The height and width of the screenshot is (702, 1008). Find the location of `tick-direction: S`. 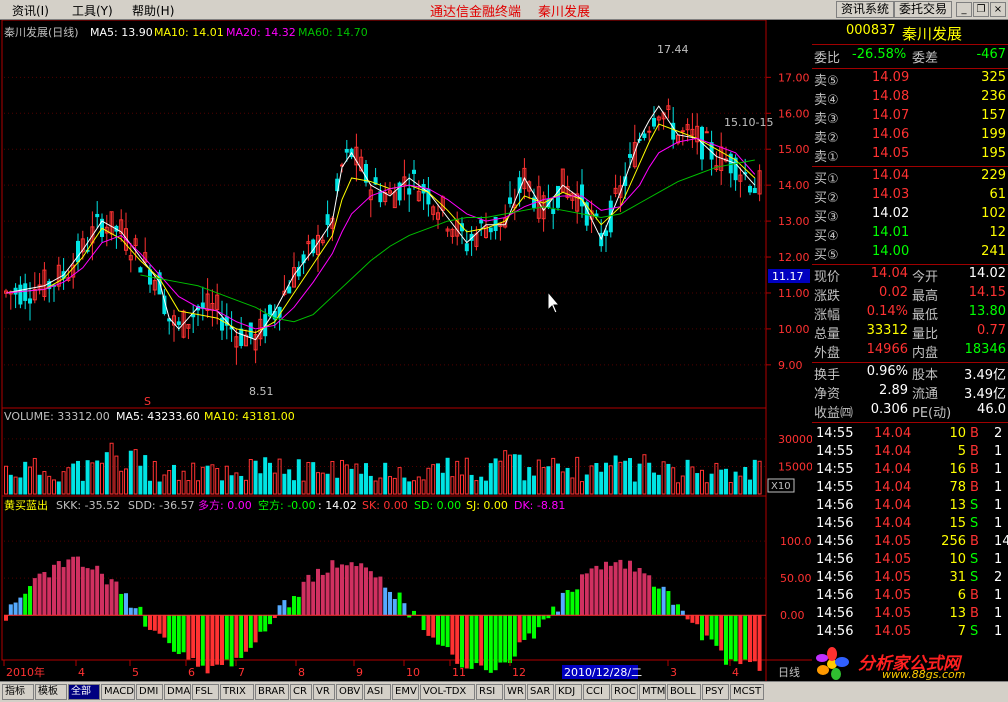

tick-direction: S is located at coordinates (974, 505).